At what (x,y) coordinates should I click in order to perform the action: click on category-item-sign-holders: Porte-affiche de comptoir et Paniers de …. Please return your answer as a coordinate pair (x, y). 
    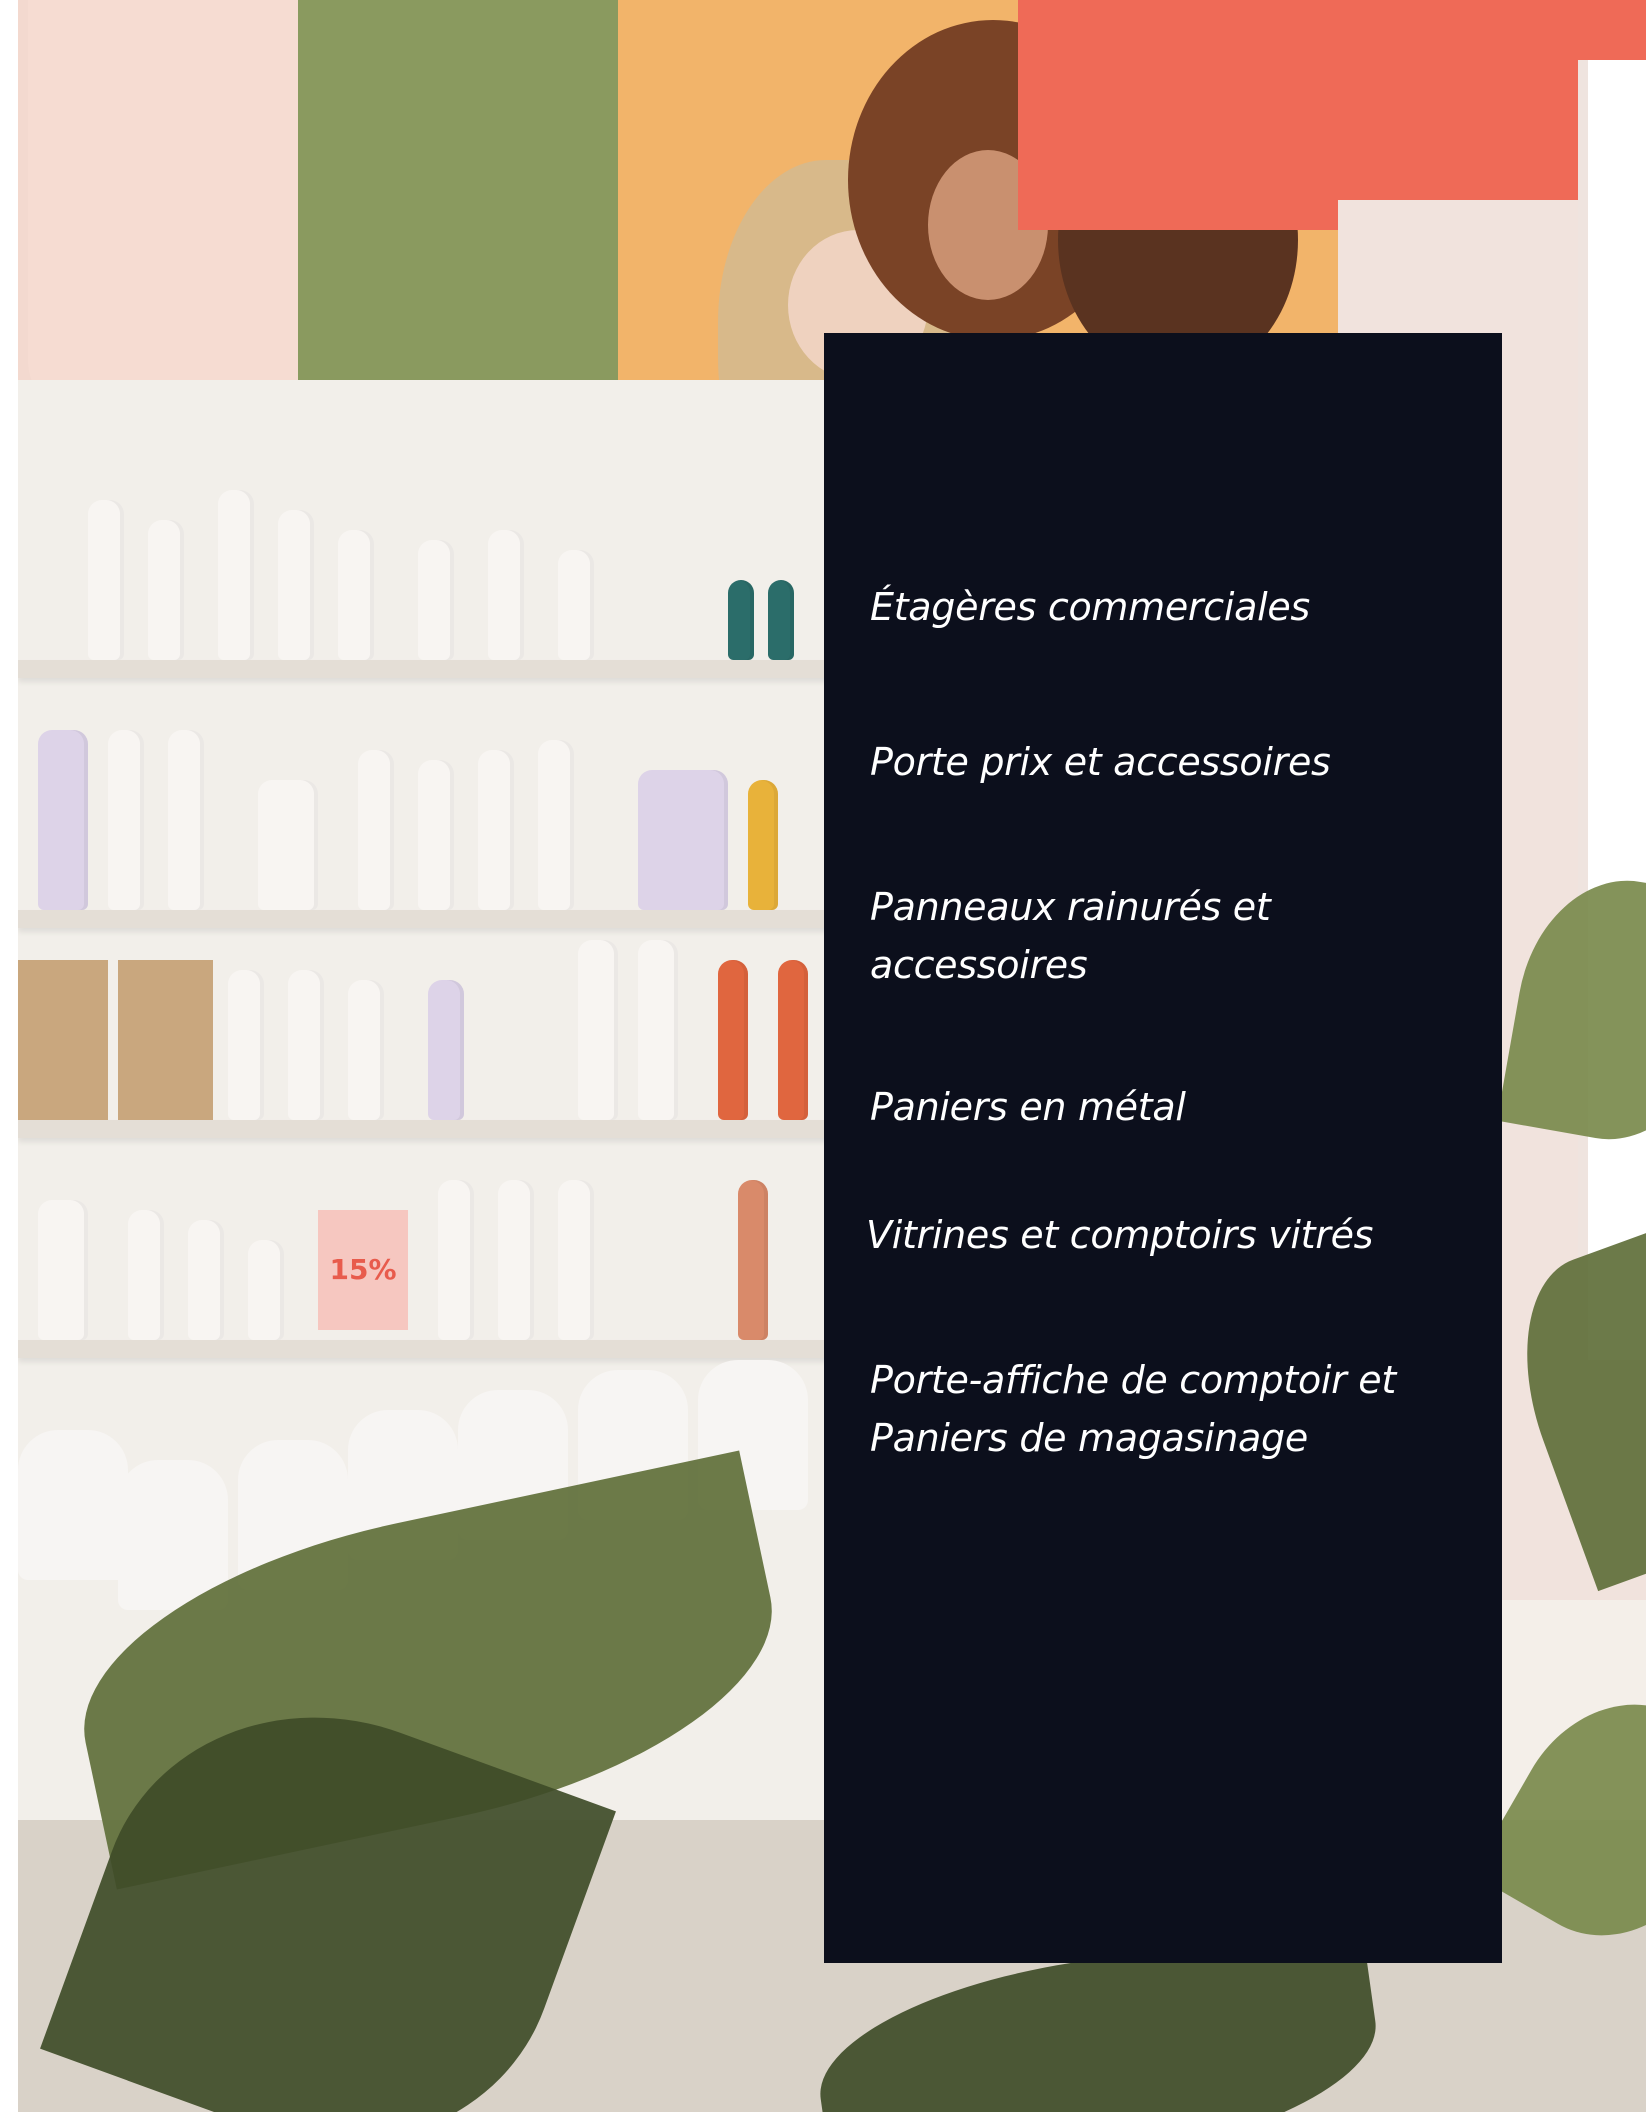
    Looking at the image, I should click on (1133, 1409).